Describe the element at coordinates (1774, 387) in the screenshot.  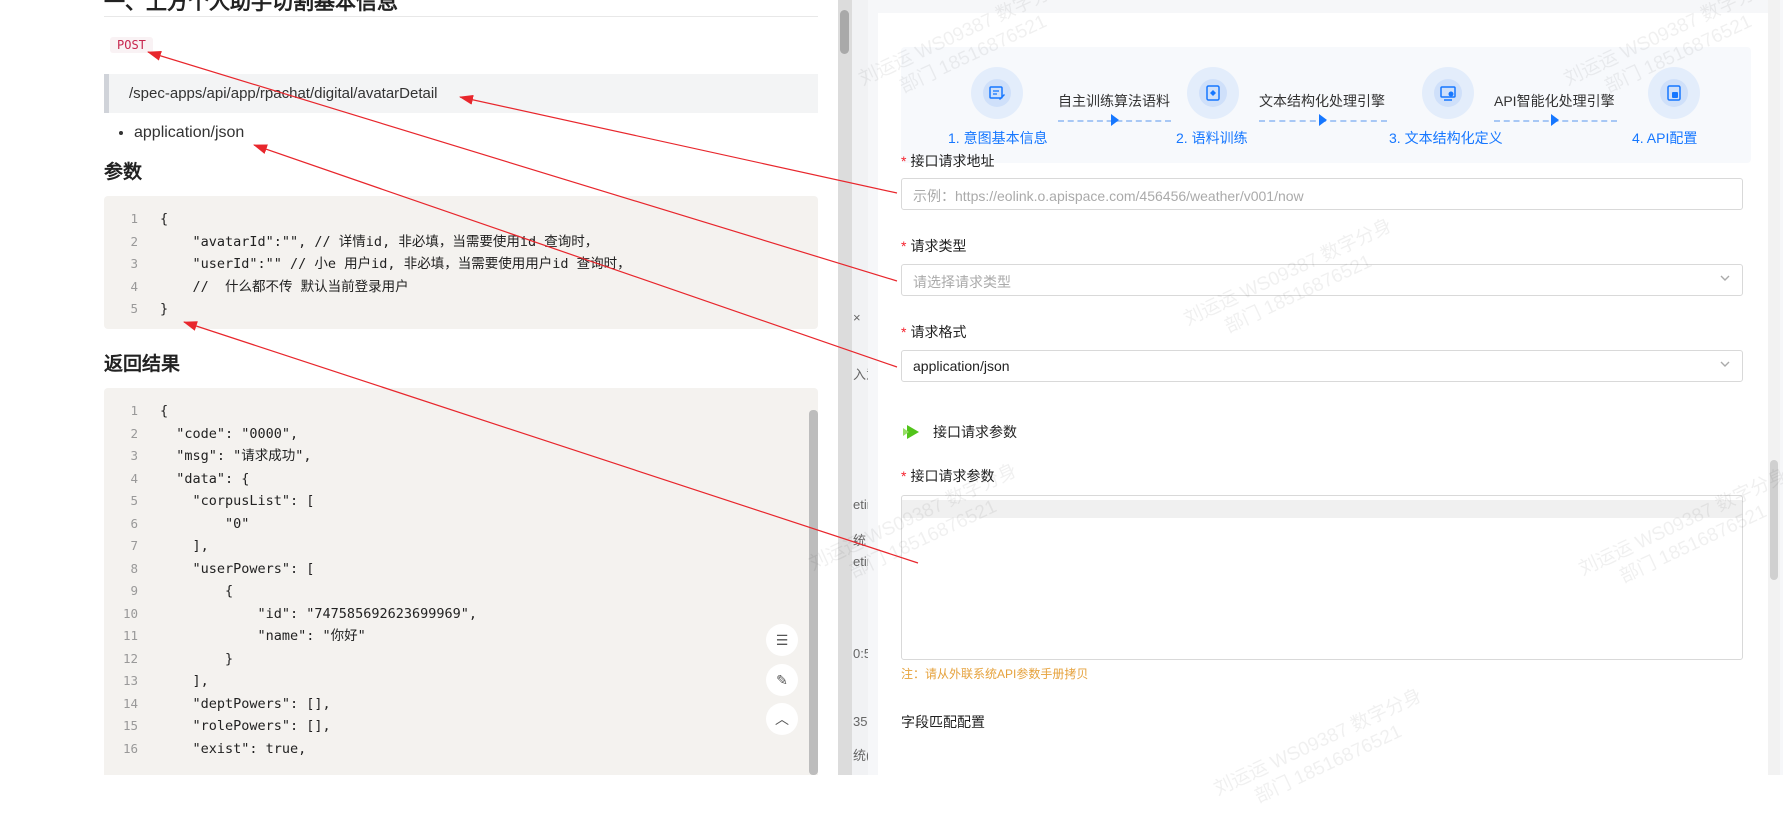
I see `form-scrollbar-track` at that location.